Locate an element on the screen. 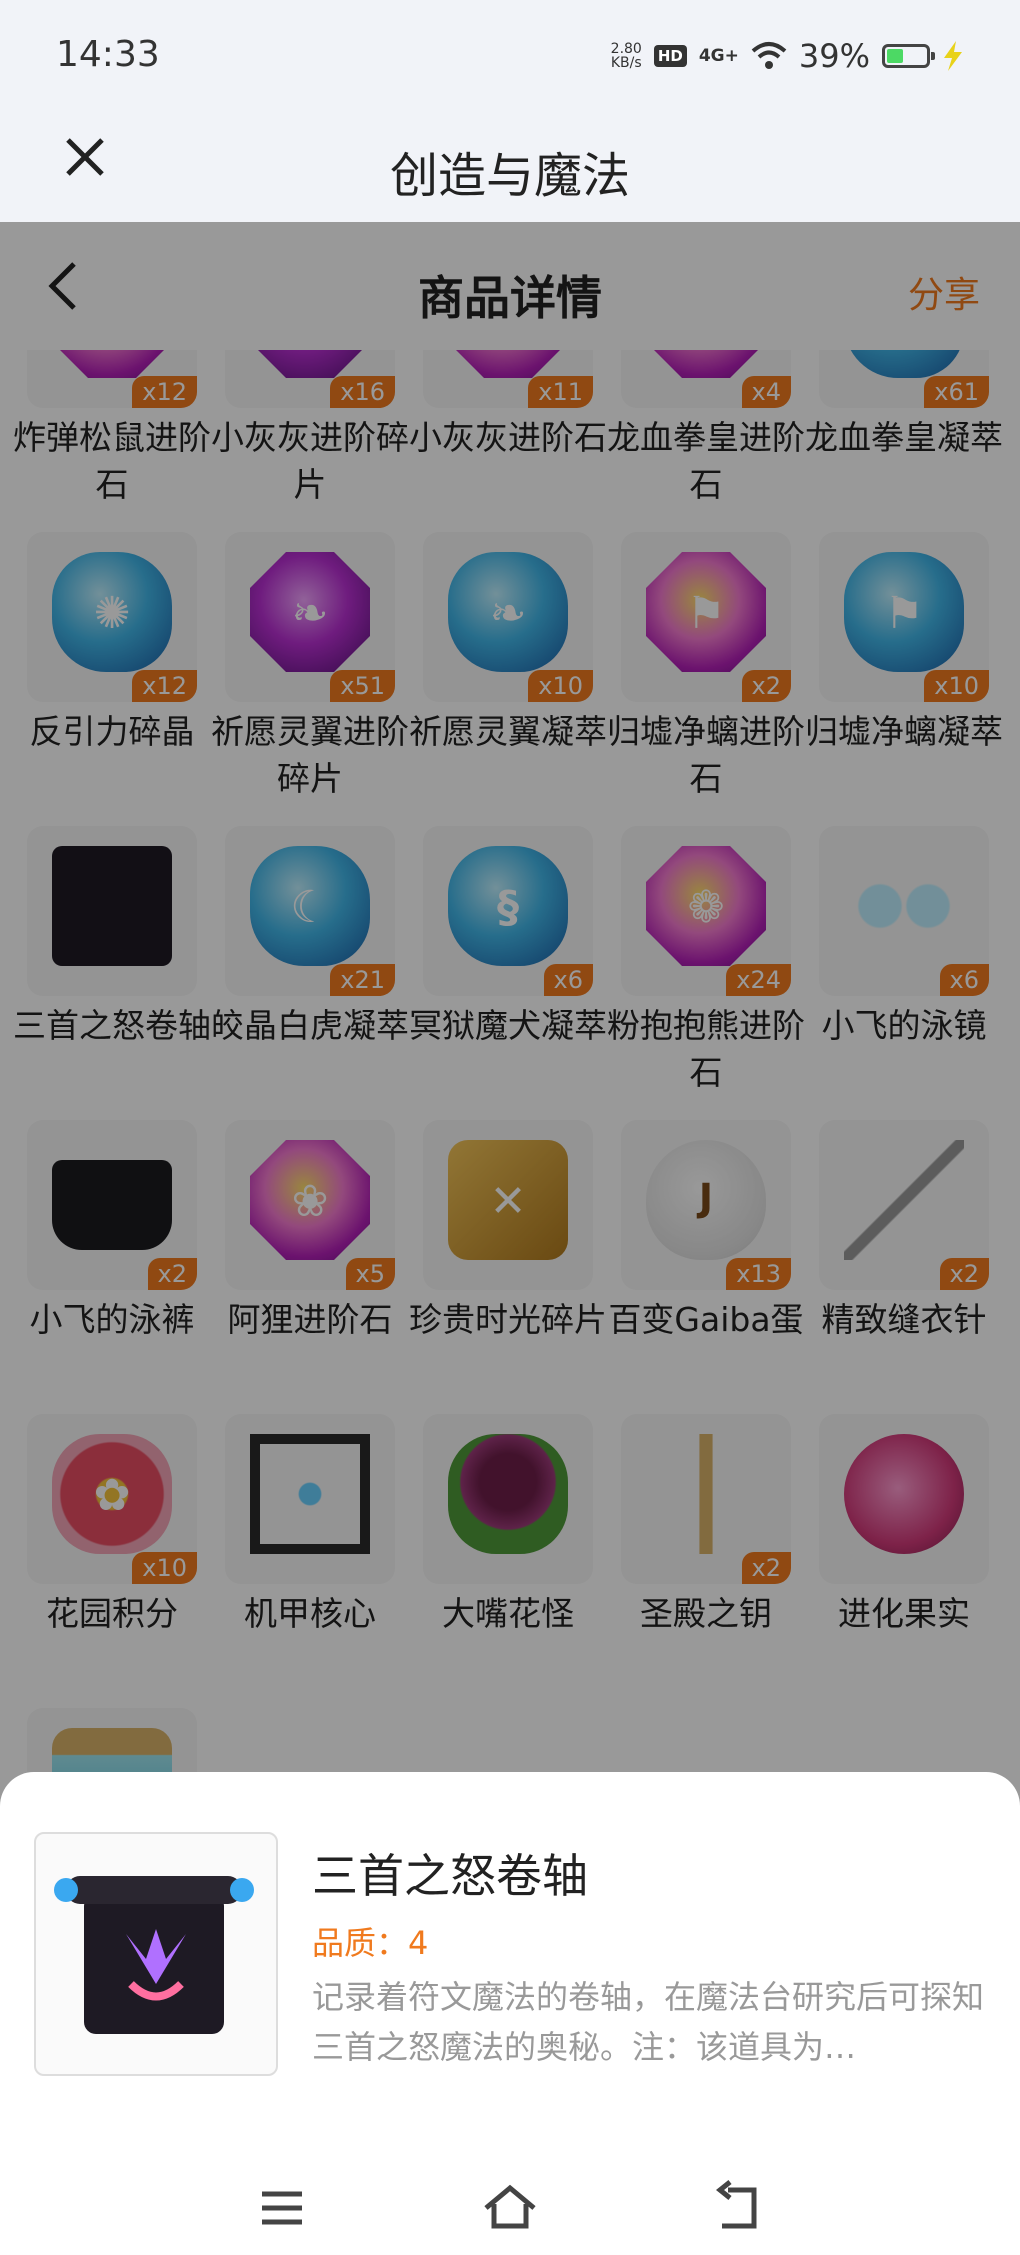 This screenshot has height=2255, width=1020. battery-percent: 39% is located at coordinates (834, 56).